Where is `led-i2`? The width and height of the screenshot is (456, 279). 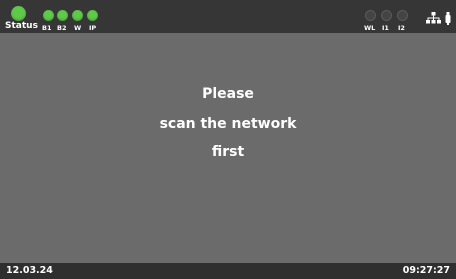
led-i2 is located at coordinates (402, 15).